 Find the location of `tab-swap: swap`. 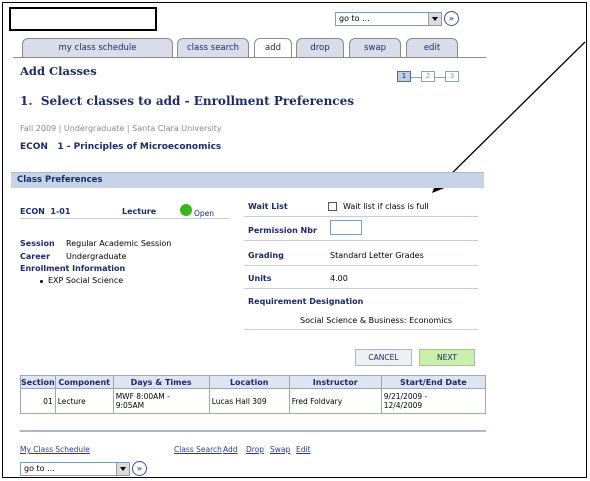

tab-swap: swap is located at coordinates (375, 47).